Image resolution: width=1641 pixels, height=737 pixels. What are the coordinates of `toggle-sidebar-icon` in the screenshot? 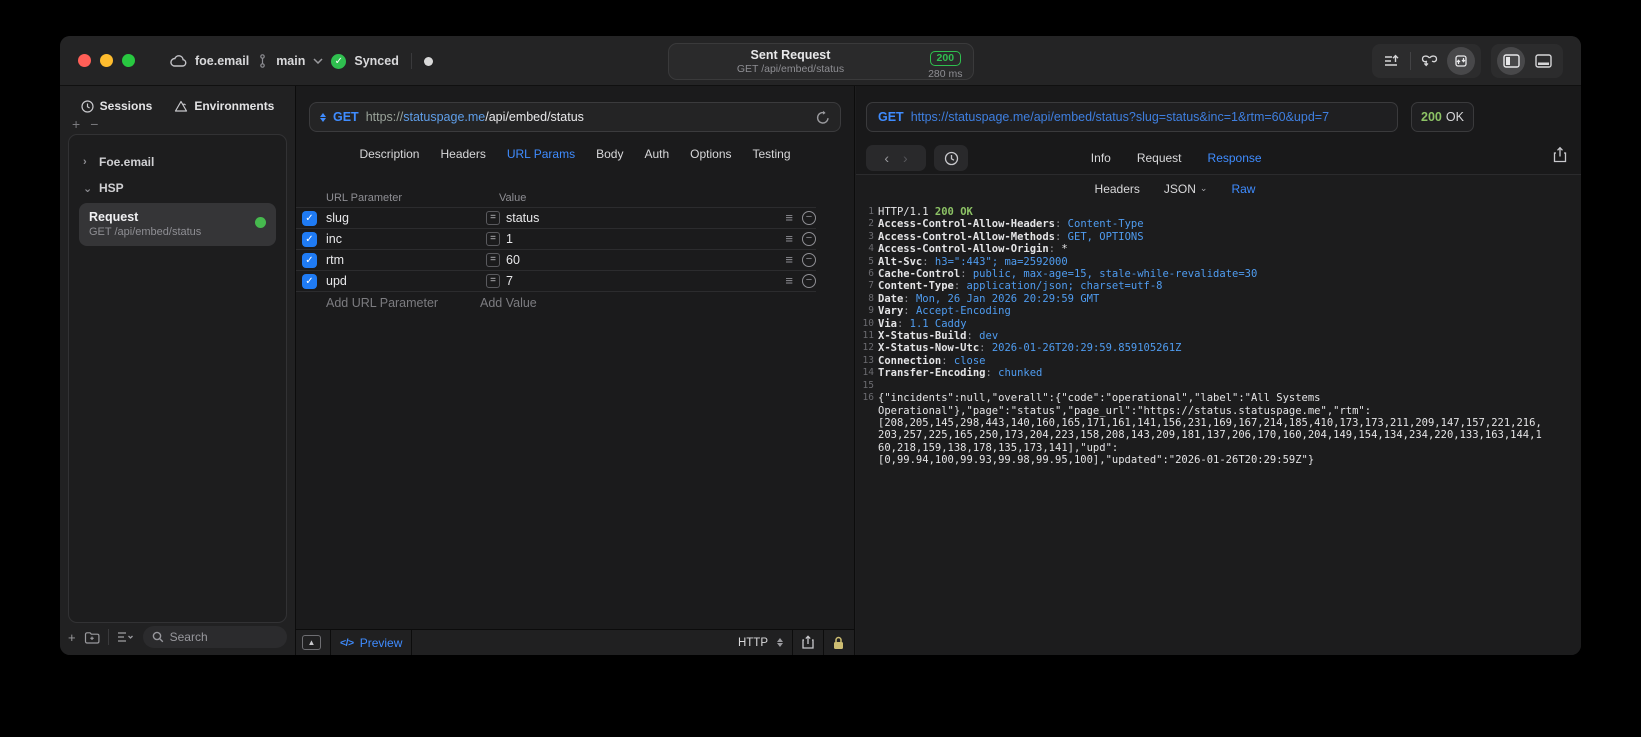 It's located at (1511, 61).